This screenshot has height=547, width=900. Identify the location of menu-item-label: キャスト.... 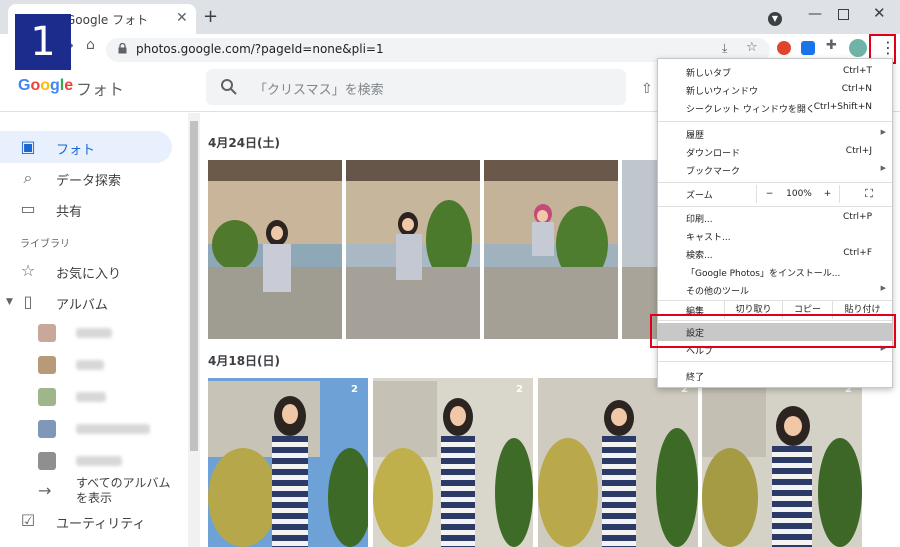
(708, 238).